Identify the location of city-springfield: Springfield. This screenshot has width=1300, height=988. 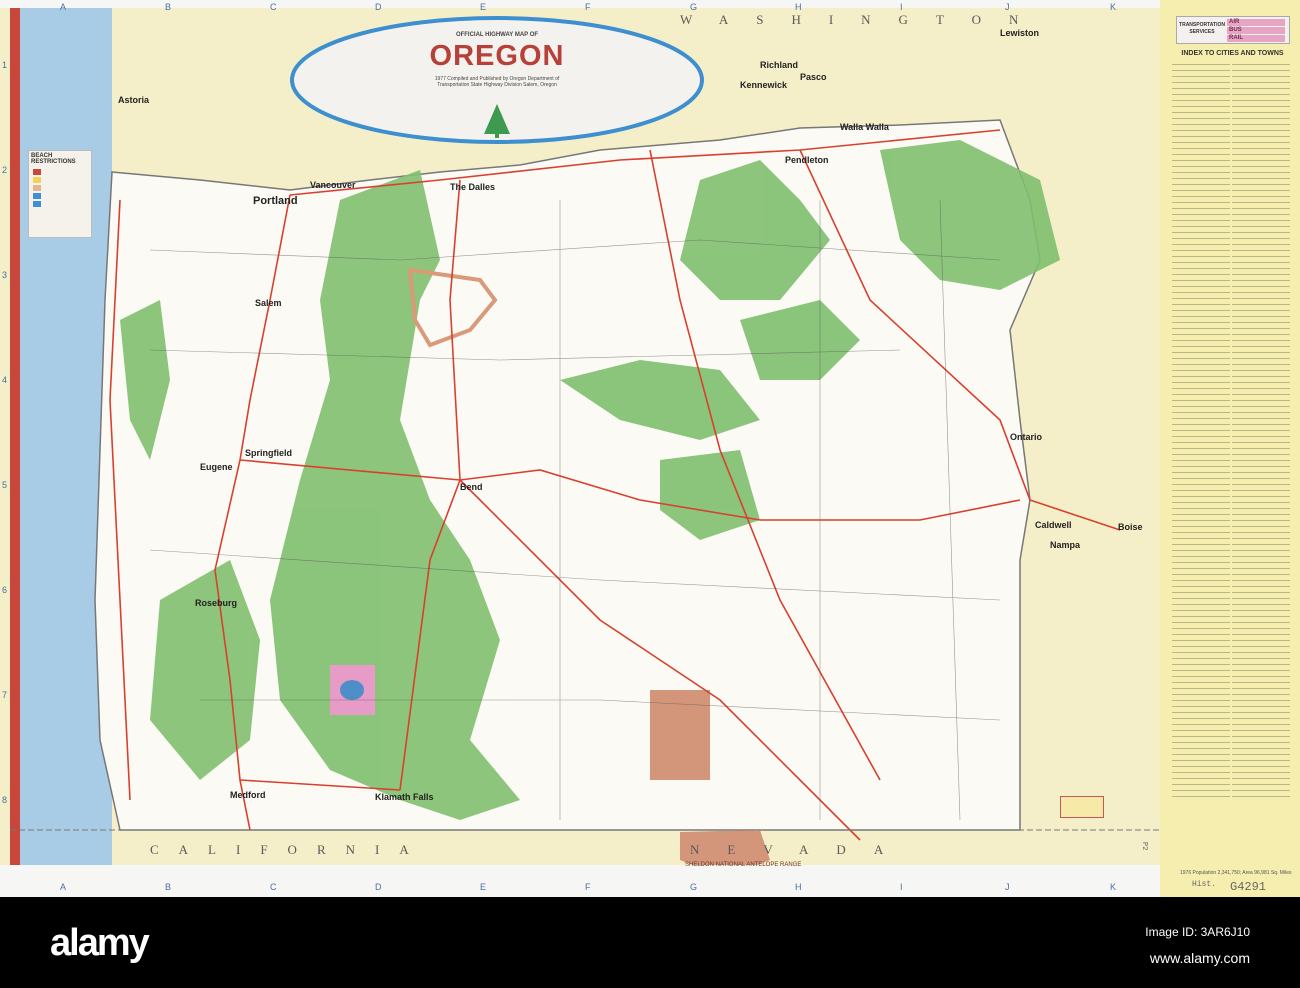
(268, 453).